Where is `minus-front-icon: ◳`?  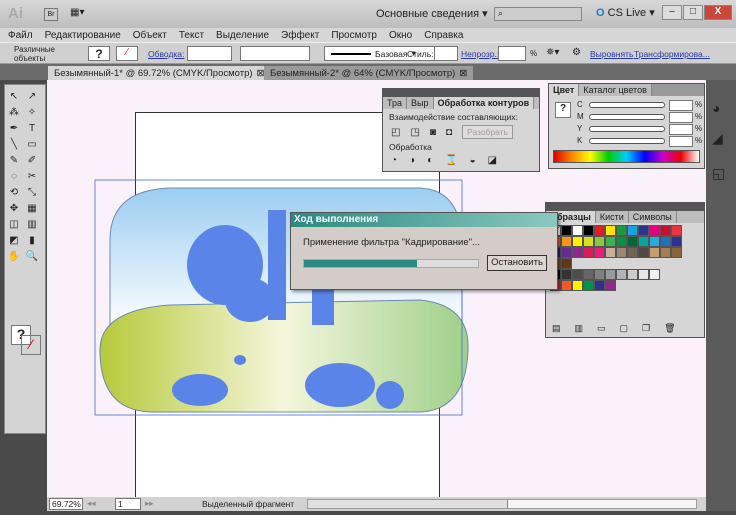
minus-front-icon: ◳ is located at coordinates (414, 132).